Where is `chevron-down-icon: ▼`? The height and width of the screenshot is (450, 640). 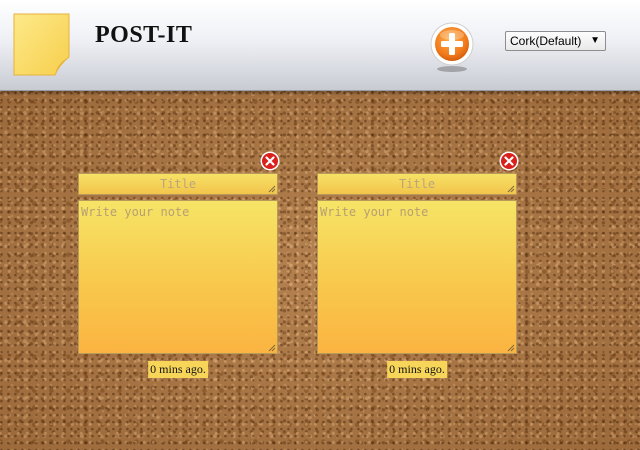
chevron-down-icon: ▼ is located at coordinates (595, 40).